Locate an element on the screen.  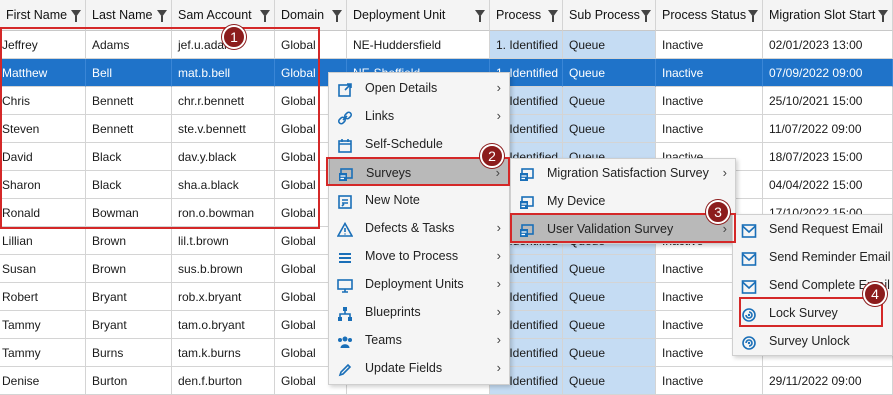
submenu-item-survey-unlock: Survey Unlock is located at coordinates (812, 341).